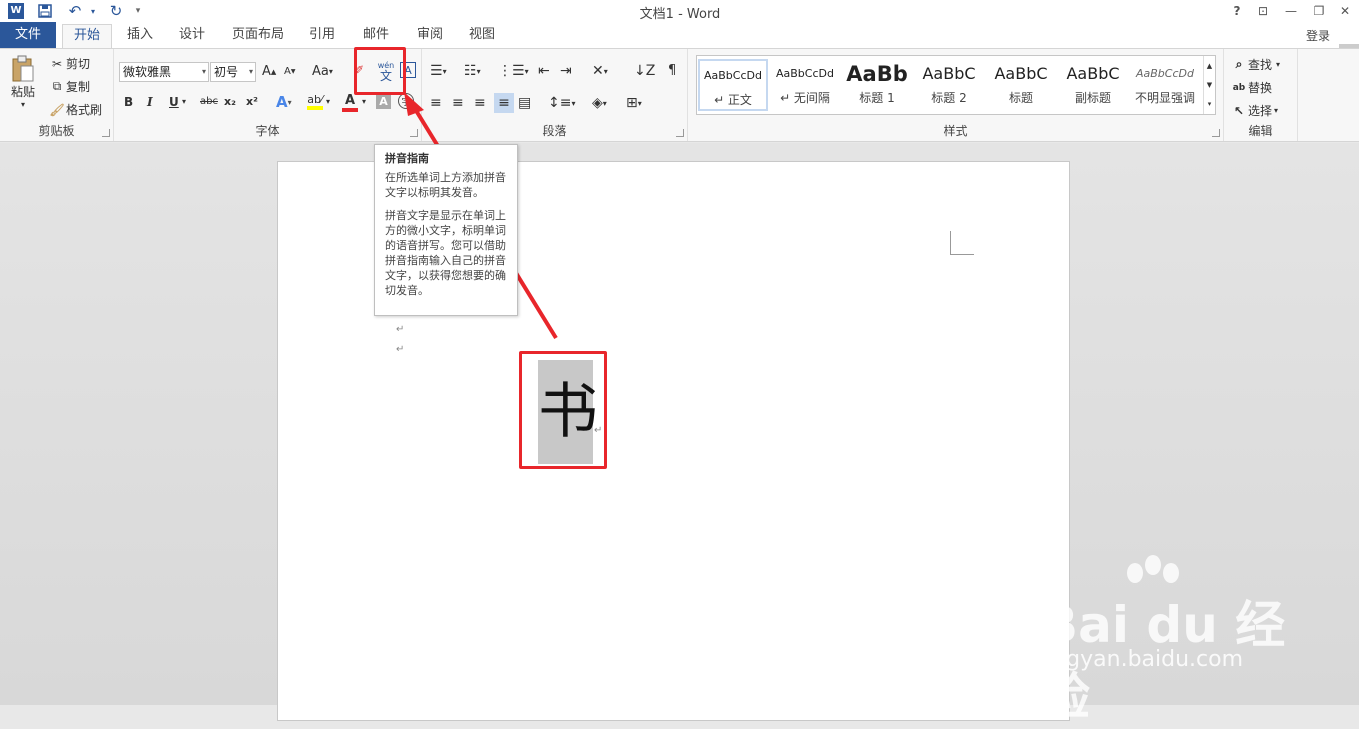 Image resolution: width=1359 pixels, height=729 pixels. What do you see at coordinates (1170, 640) in the screenshot?
I see `baidu-watermark: Bai du 经验 jingyan.baidu.com` at bounding box center [1170, 640].